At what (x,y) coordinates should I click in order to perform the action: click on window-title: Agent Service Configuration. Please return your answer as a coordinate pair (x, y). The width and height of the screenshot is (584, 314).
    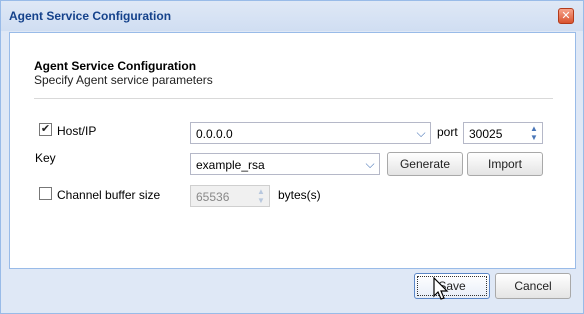
    Looking at the image, I should click on (90, 16).